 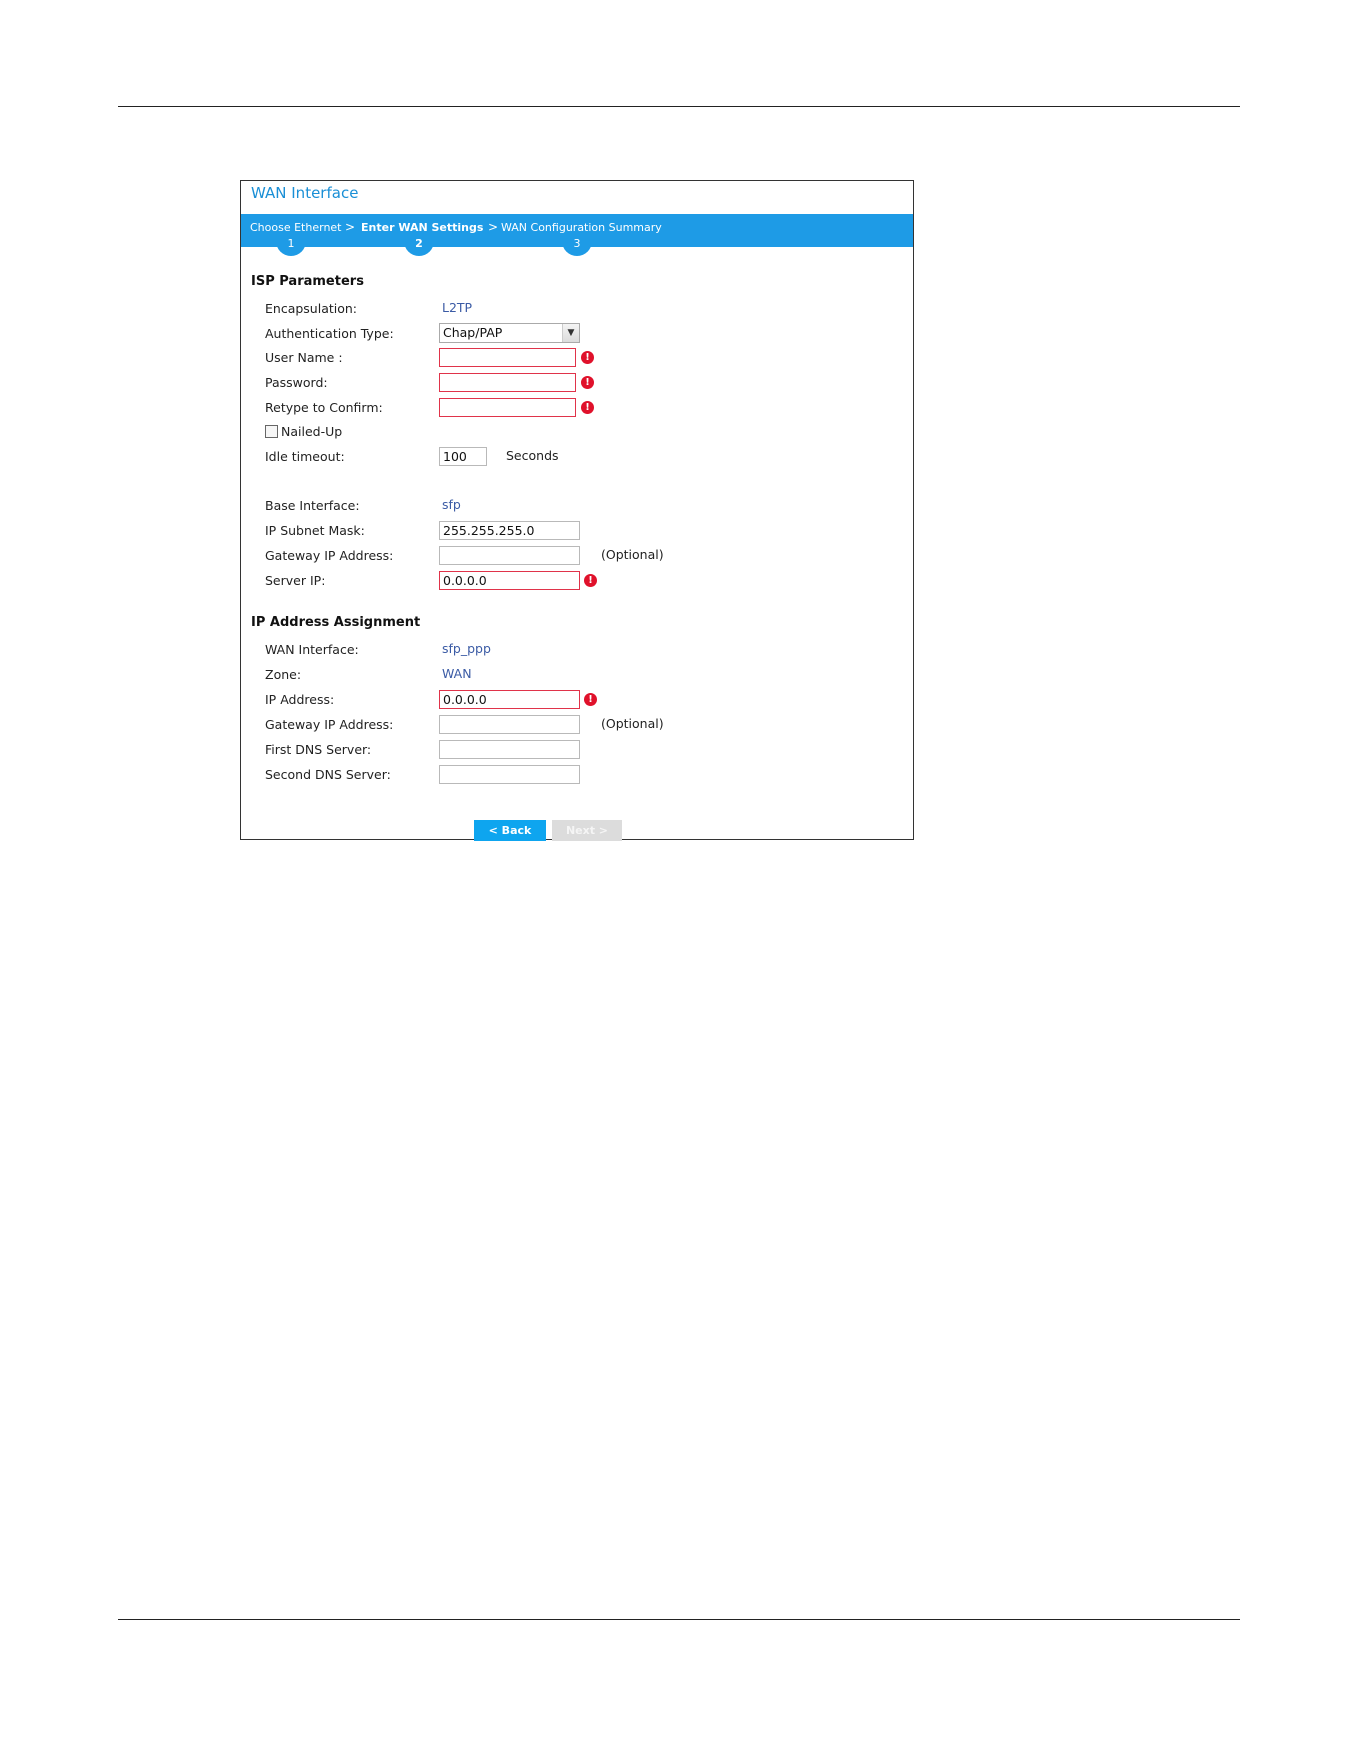 I want to click on user-name-input, so click(x=507, y=357).